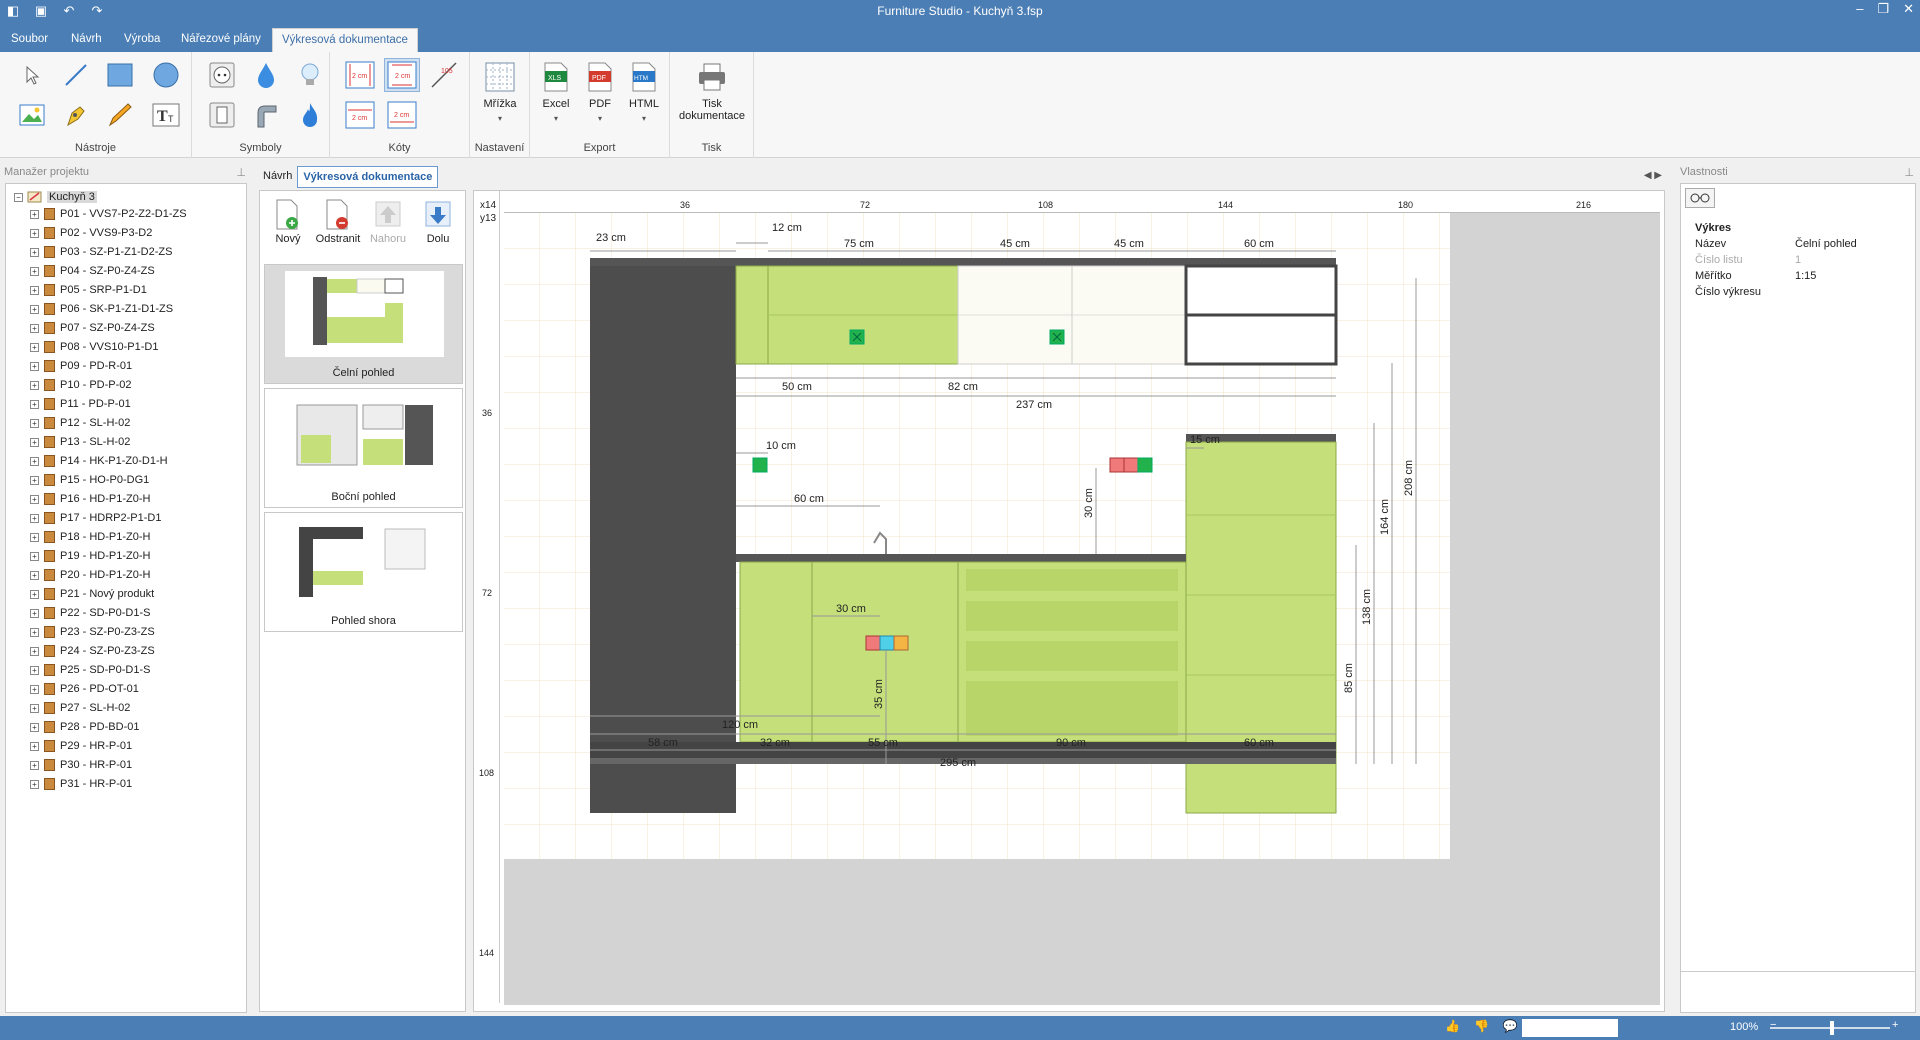 This screenshot has width=1920, height=1040. What do you see at coordinates (1883, 9) in the screenshot?
I see `restore-button: ❐` at bounding box center [1883, 9].